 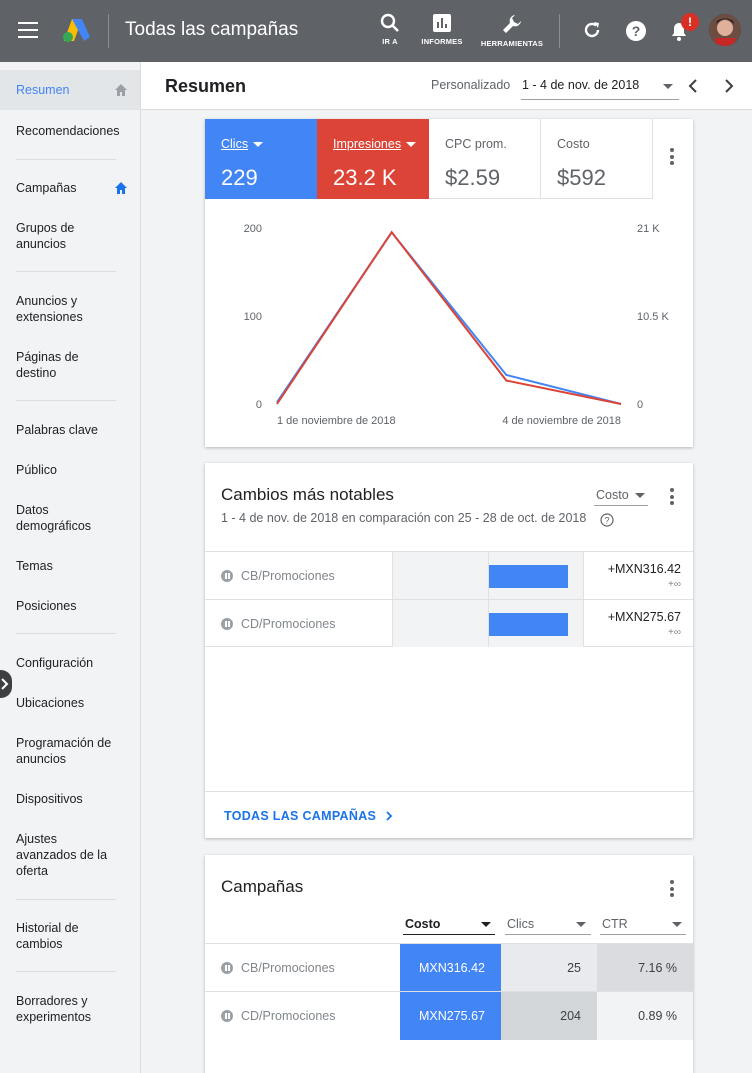 I want to click on column-header-label: CTR, so click(x=615, y=924).